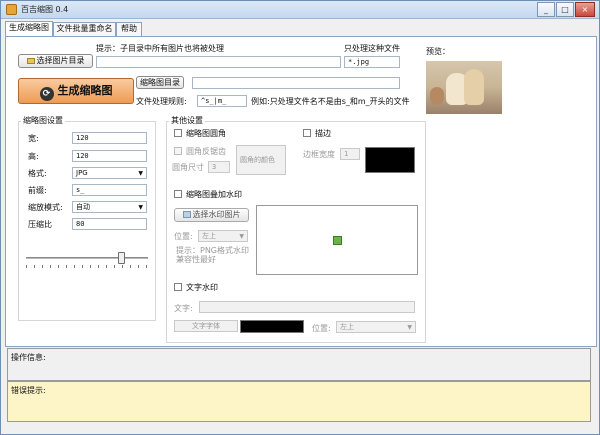 This screenshot has width=600, height=435. I want to click on antialias-checkbox, so click(178, 151).